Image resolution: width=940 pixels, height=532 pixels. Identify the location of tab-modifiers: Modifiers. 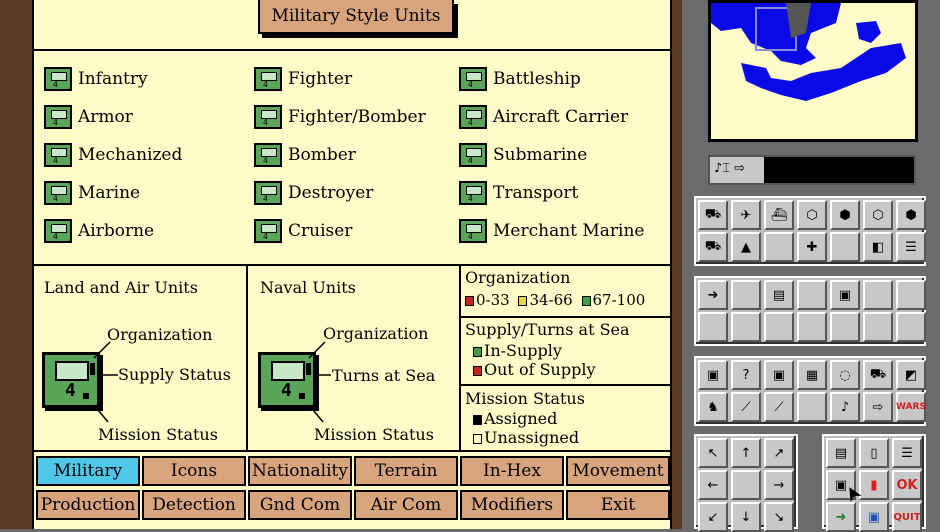
(512, 505).